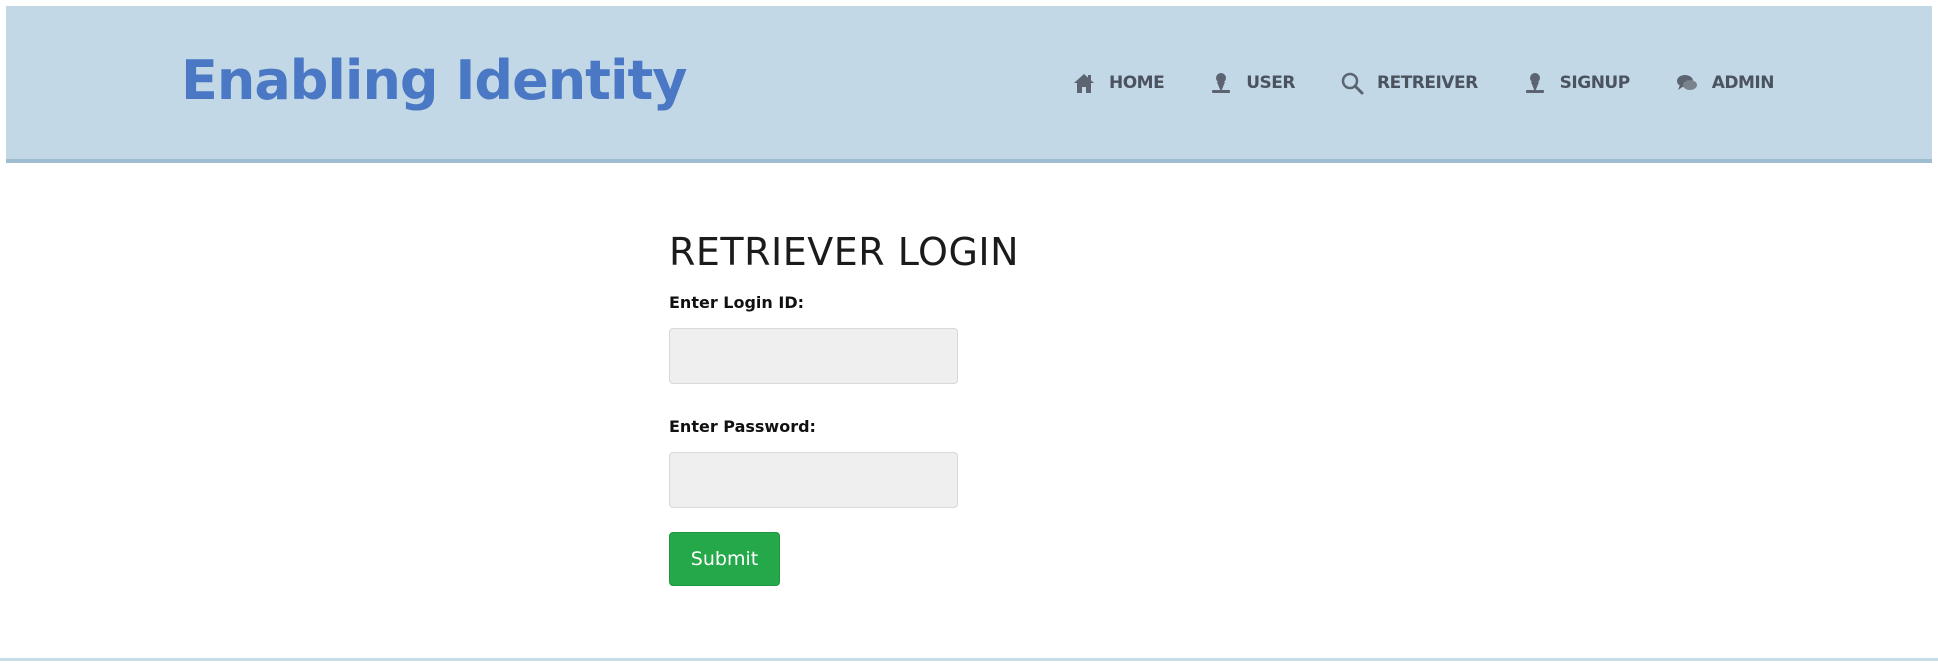 The height and width of the screenshot is (668, 1938). Describe the element at coordinates (1595, 82) in the screenshot. I see `nav-label-signup: SIGNUP` at that location.